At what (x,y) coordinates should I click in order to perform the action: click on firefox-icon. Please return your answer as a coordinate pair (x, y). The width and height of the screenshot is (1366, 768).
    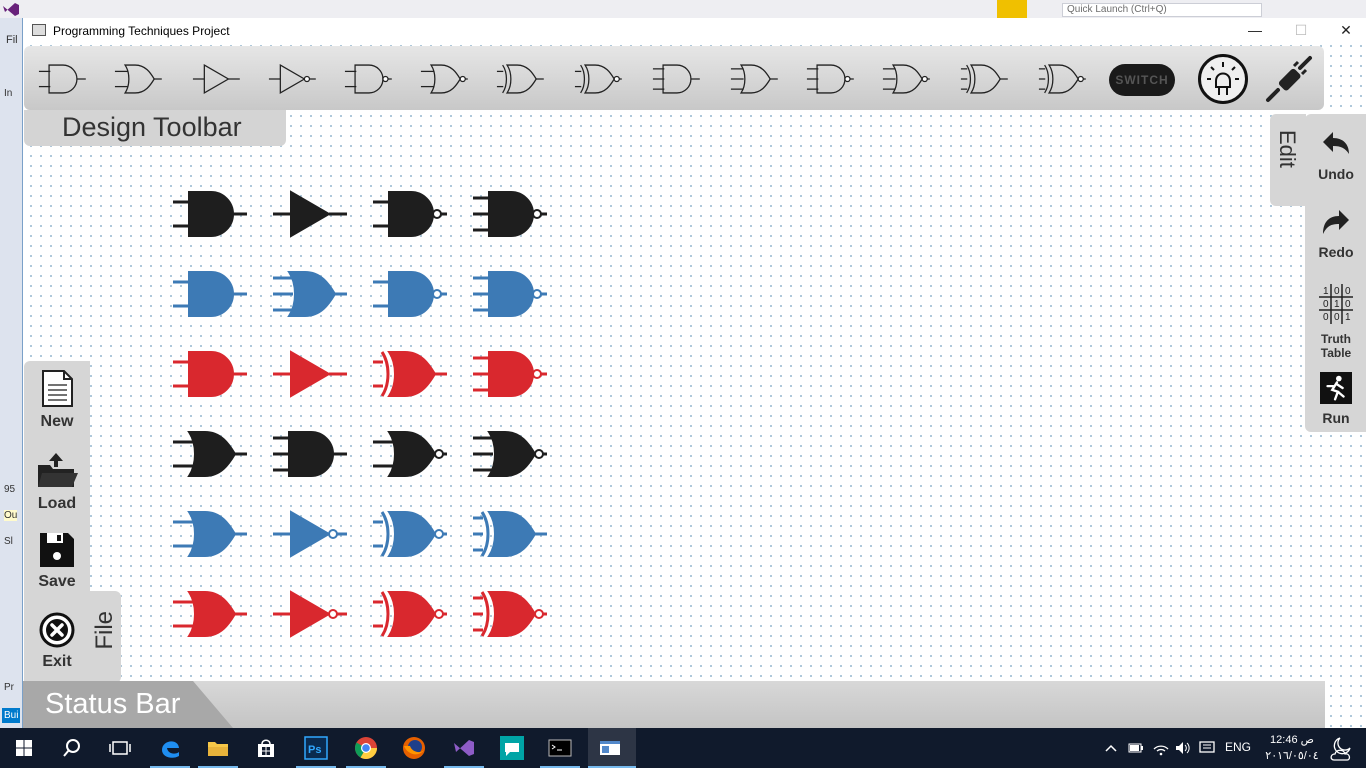
    Looking at the image, I should click on (414, 748).